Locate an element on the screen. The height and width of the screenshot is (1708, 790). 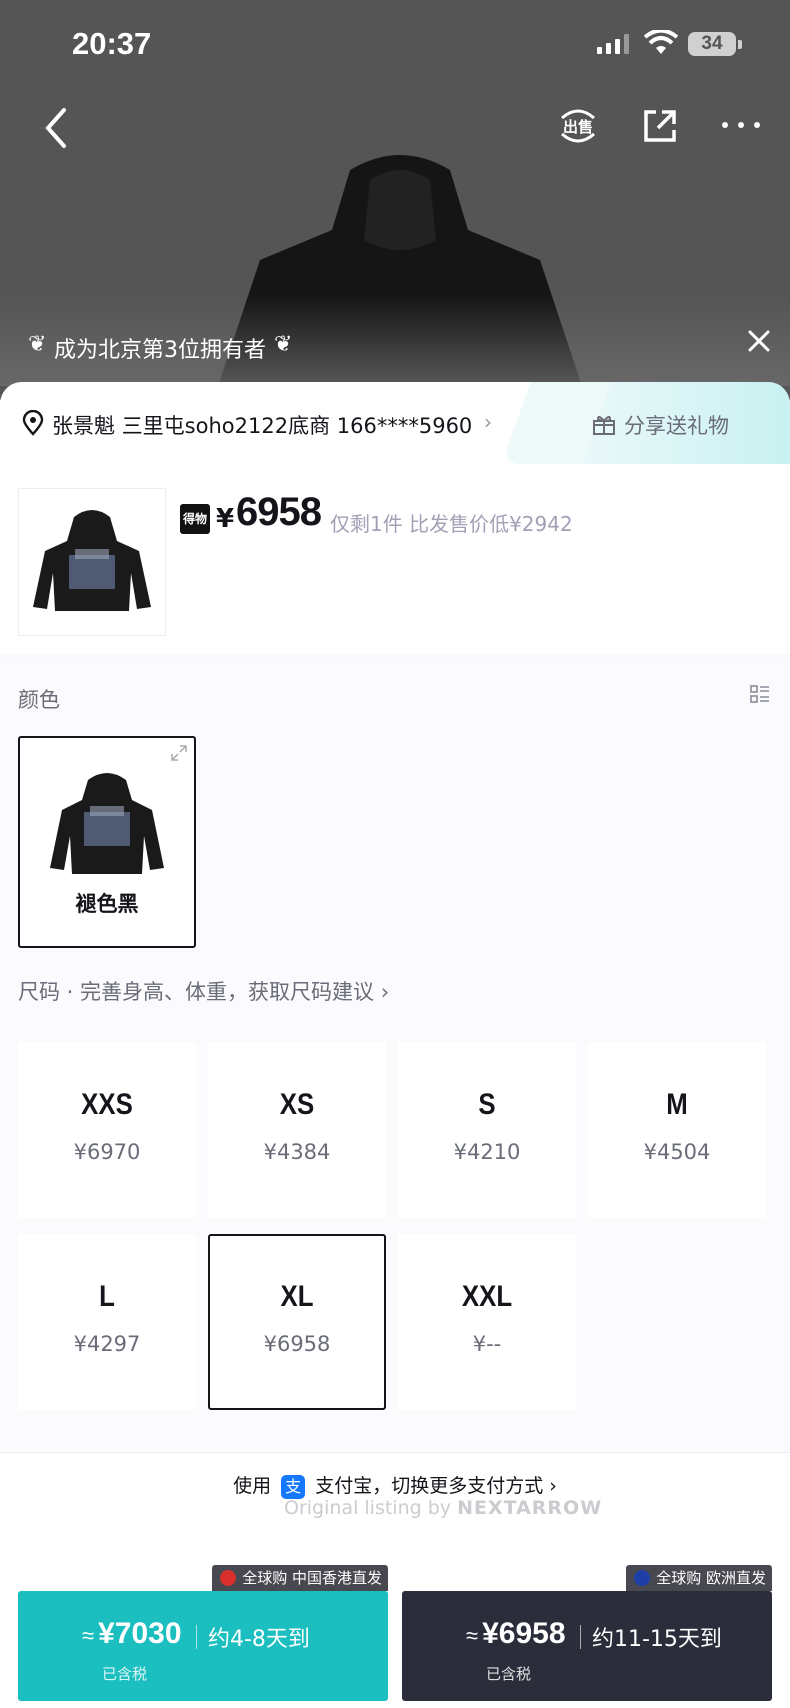
eu-flag-icon is located at coordinates (642, 1578).